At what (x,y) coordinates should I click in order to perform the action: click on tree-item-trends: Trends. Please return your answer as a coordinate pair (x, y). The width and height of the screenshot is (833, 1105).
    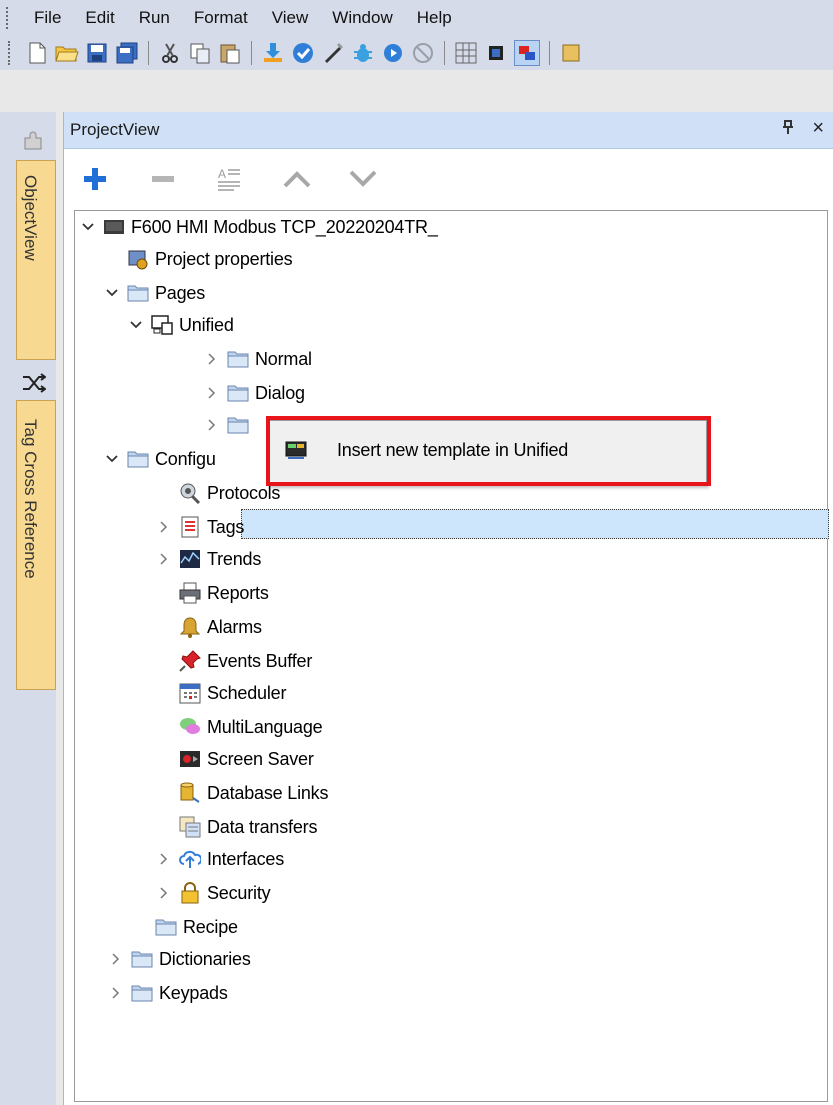
    Looking at the image, I should click on (208, 559).